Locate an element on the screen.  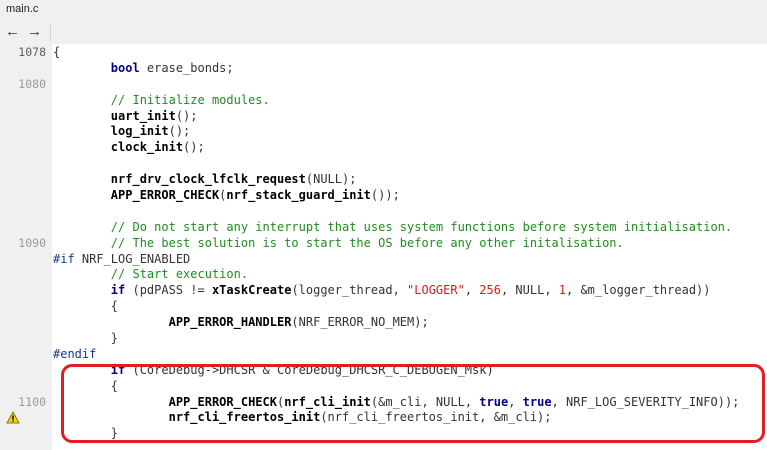
code-text: bool erase_bonds; is located at coordinates (143, 69).